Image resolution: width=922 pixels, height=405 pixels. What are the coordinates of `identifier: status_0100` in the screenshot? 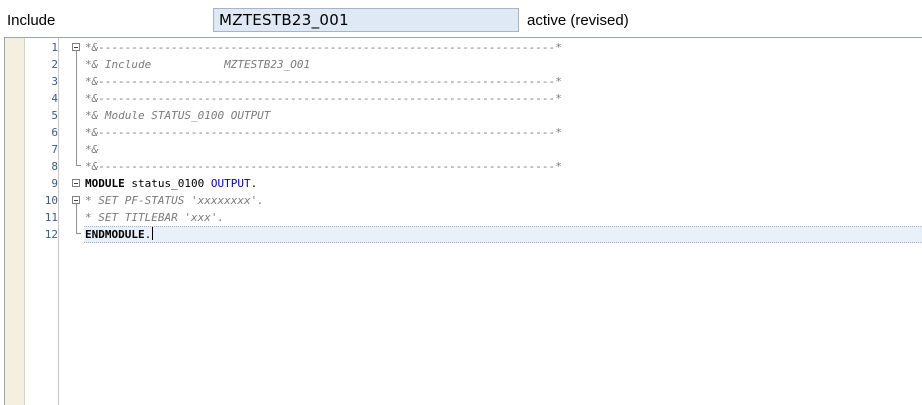 It's located at (167, 183).